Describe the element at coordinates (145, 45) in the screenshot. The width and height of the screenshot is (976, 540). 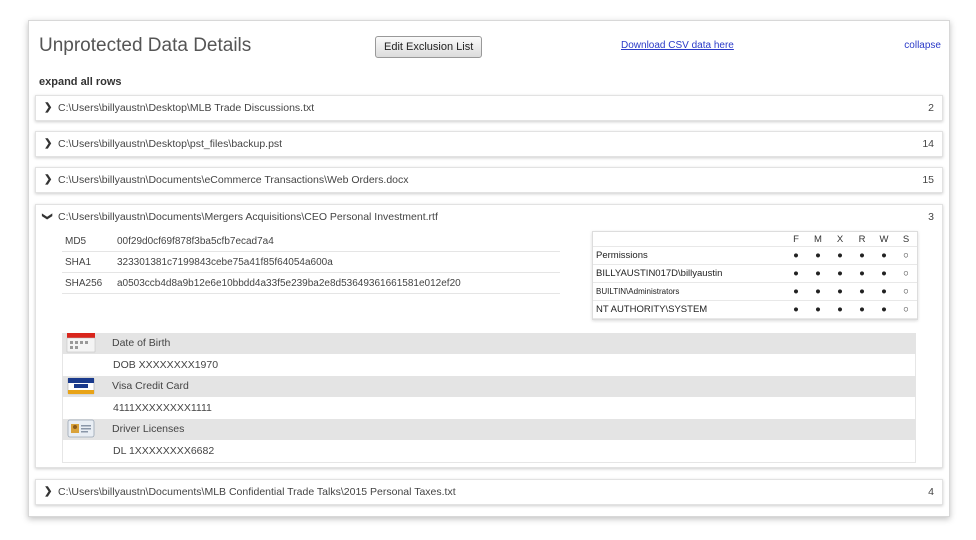
I see `panel-title: Unprotected Data Details` at that location.